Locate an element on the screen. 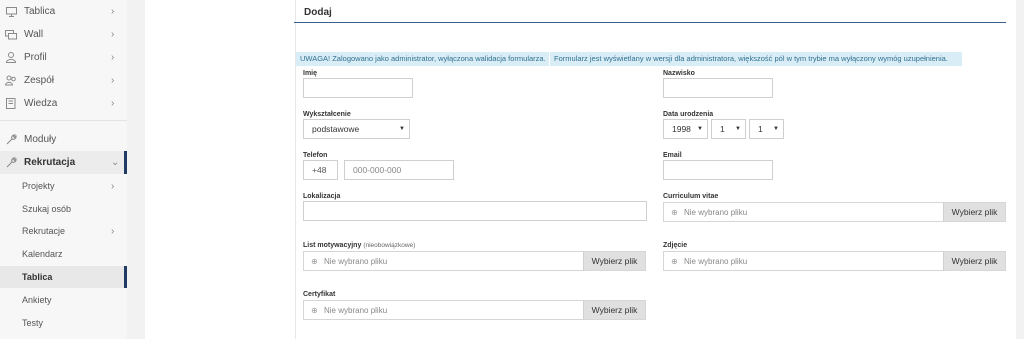  sidebar-item-label: Profil is located at coordinates (35, 57).